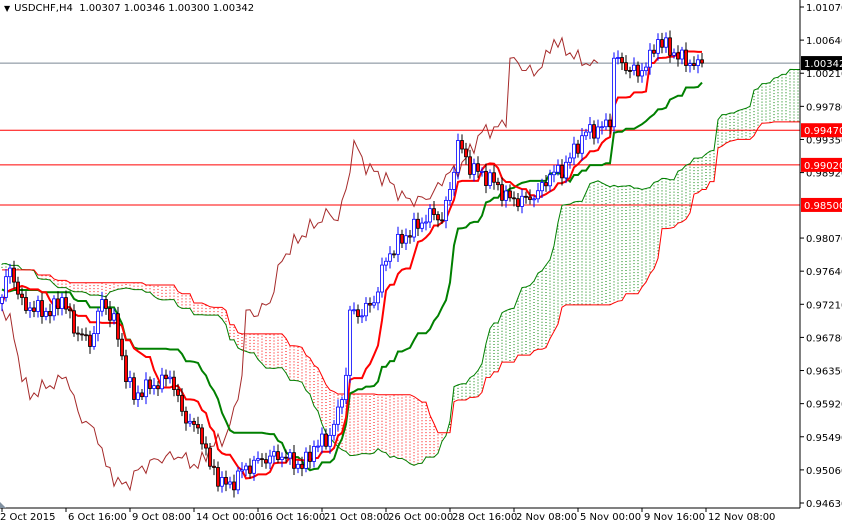  Describe the element at coordinates (546, 517) in the screenshot. I see `time-tick-label: 2 Nov 08:00` at that location.